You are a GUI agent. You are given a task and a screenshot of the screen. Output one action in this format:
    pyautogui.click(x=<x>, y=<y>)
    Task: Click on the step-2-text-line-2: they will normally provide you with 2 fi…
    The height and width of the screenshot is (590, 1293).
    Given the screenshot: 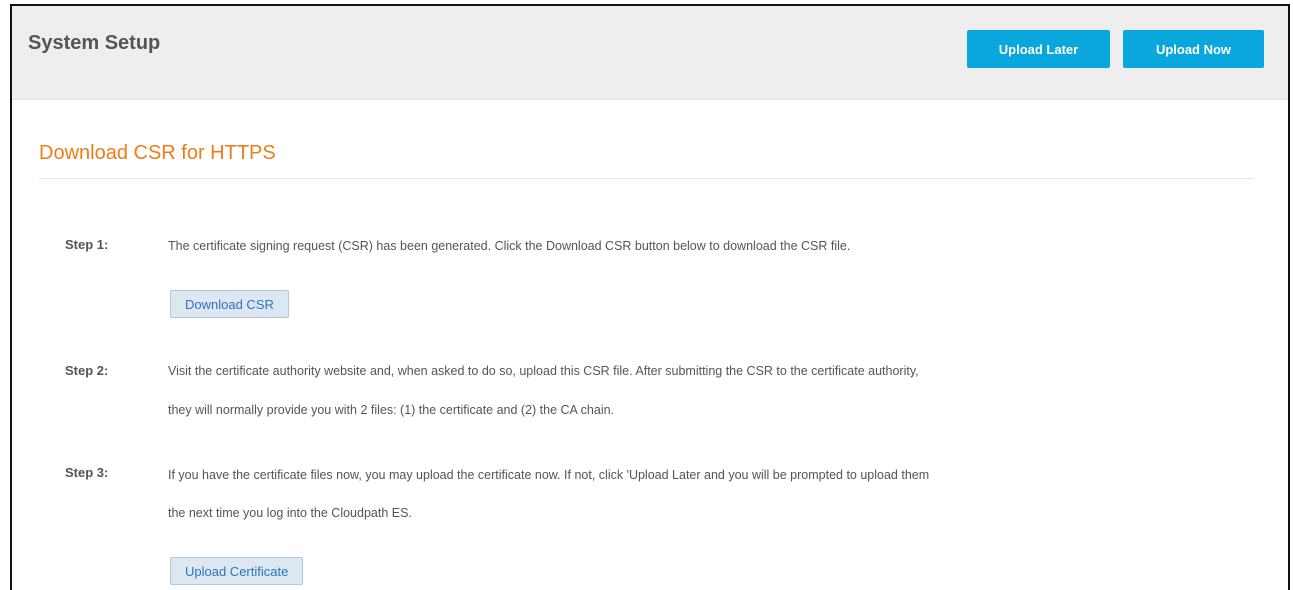 What is the action you would take?
    pyautogui.click(x=391, y=410)
    